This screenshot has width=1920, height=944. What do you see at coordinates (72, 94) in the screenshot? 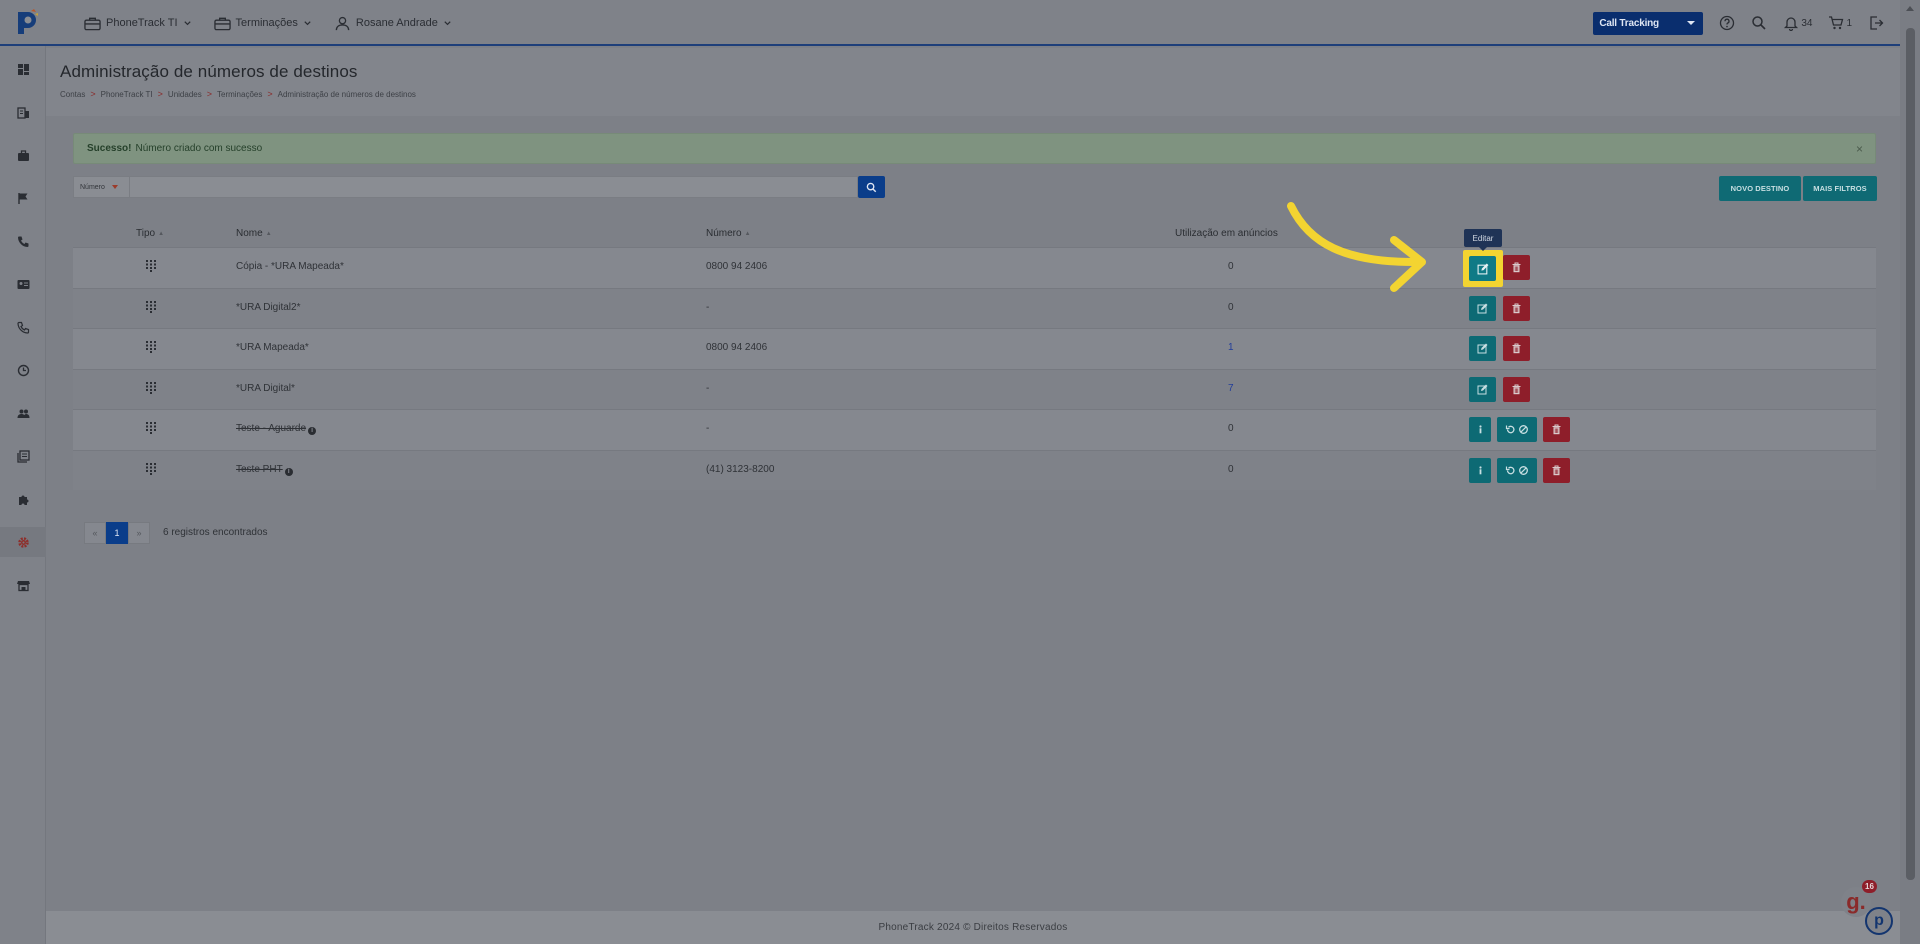
I see `breadcrumb-item-contas: Contas` at bounding box center [72, 94].